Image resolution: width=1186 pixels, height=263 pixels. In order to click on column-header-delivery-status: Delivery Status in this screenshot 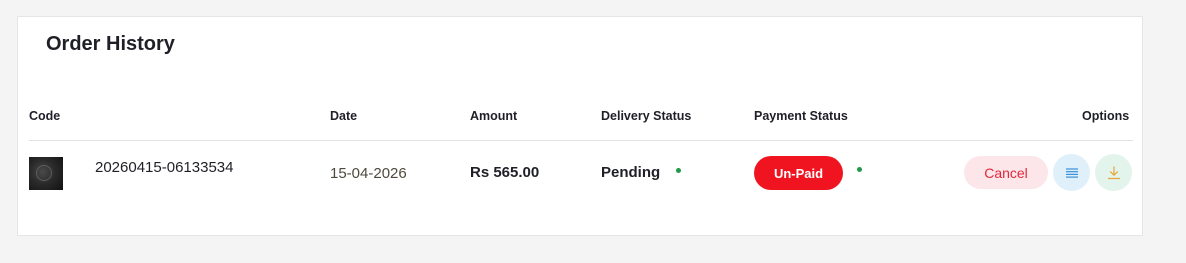, I will do `click(646, 116)`.